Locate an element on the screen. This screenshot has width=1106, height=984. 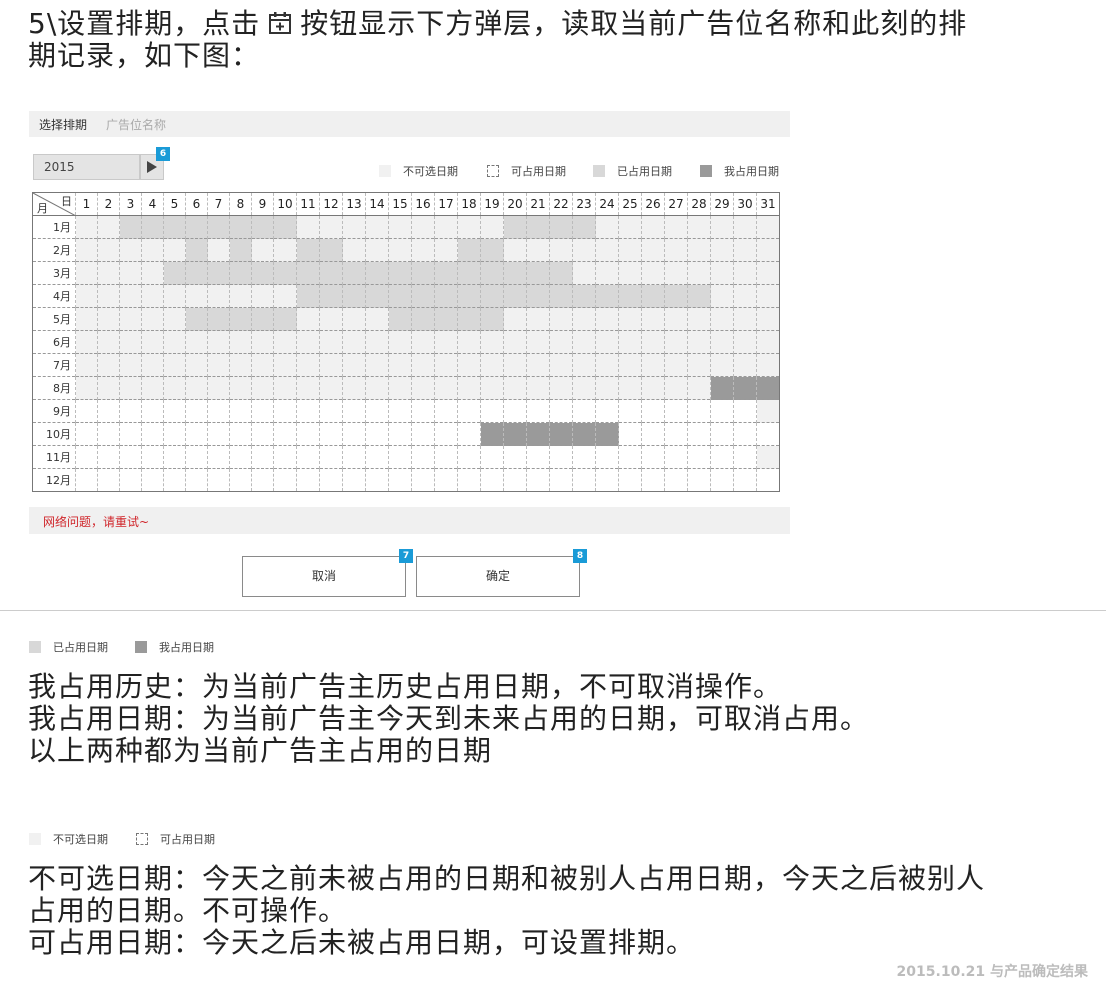
year-selector: 2015 is located at coordinates (86, 167).